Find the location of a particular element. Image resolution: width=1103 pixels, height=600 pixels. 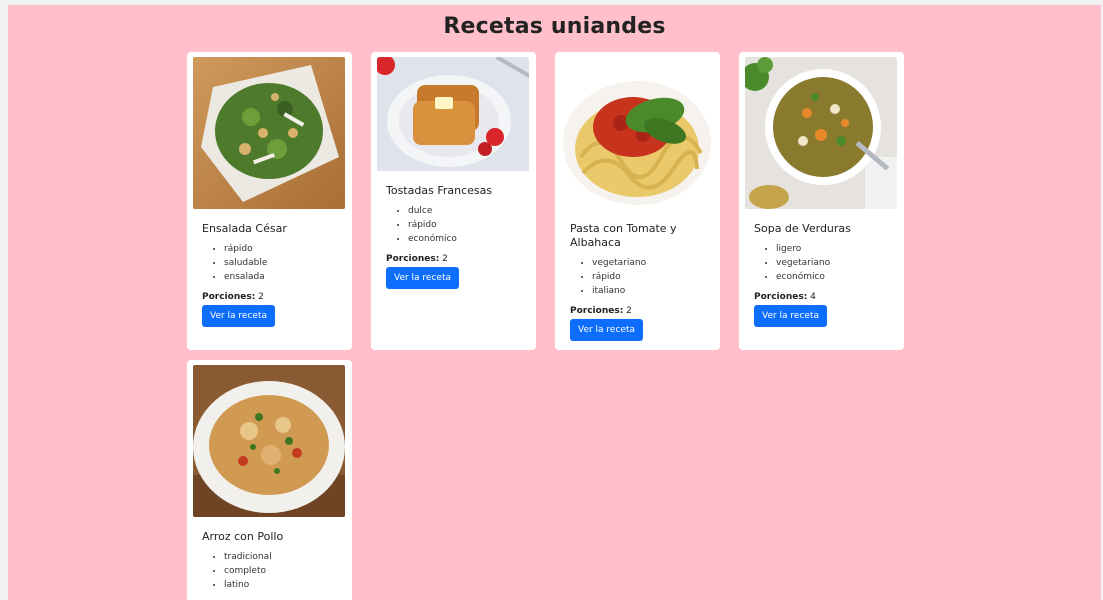

recipe-tag: completo is located at coordinates (284, 571).